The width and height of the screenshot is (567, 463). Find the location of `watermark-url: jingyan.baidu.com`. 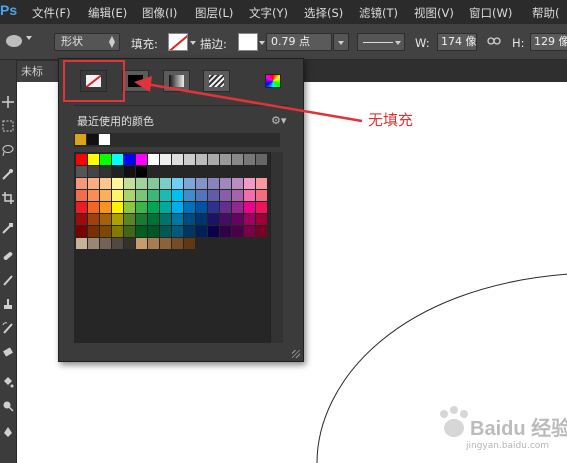

watermark-url: jingyan.baidu.com is located at coordinates (508, 446).